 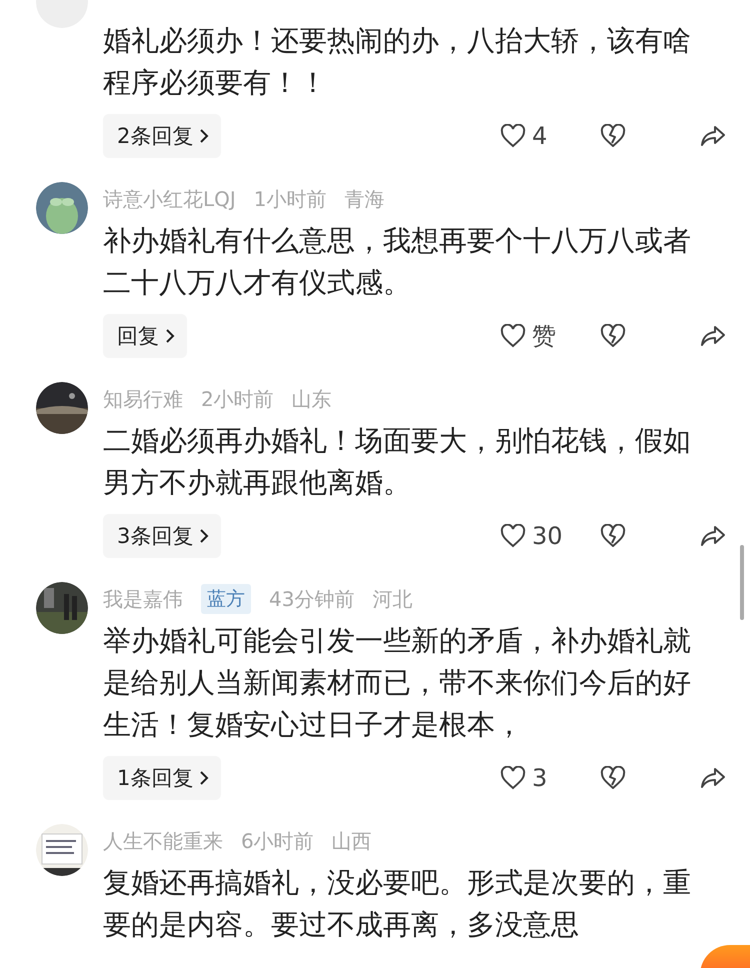 What do you see at coordinates (277, 841) in the screenshot?
I see `timestamp: 6小时前` at bounding box center [277, 841].